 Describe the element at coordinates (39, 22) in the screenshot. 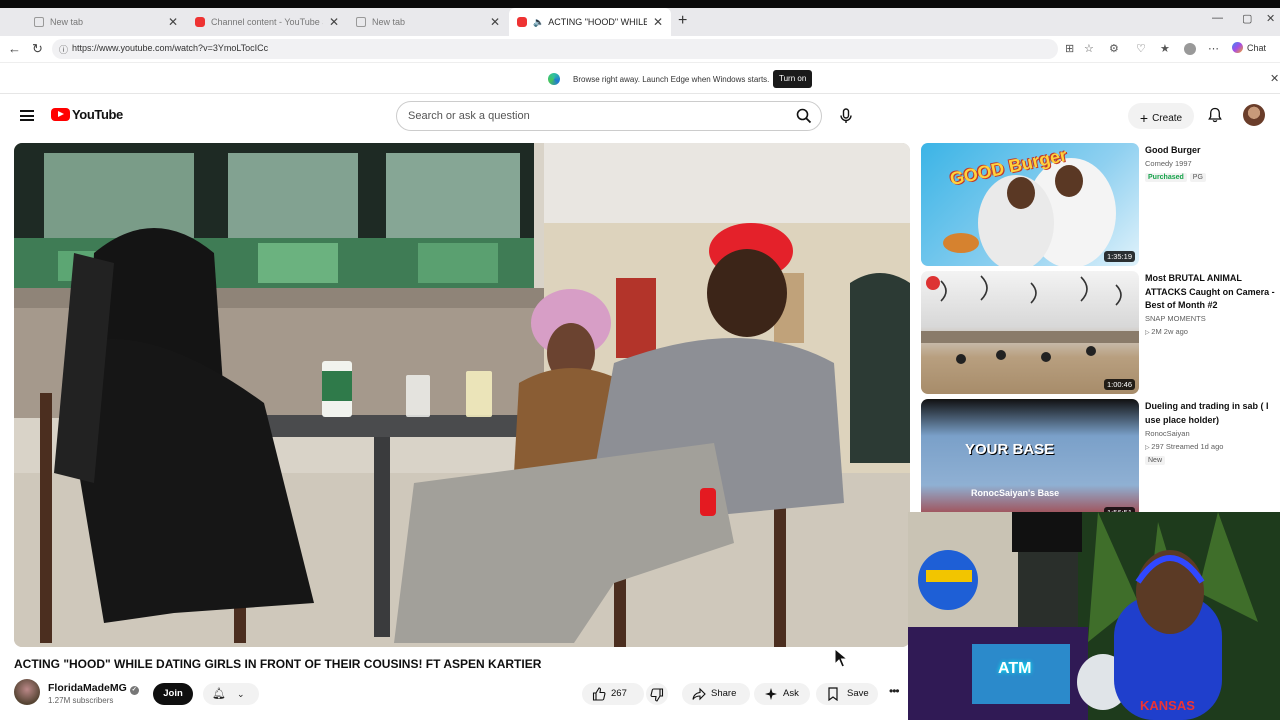

I see `page-icon` at that location.